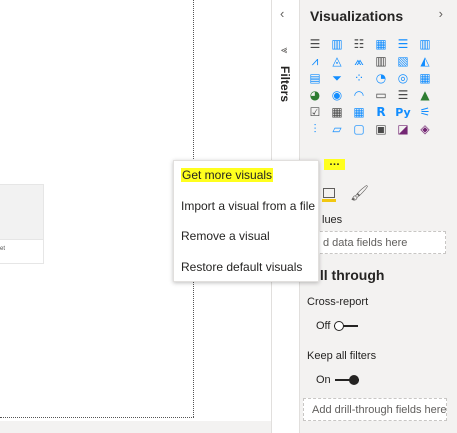  Describe the element at coordinates (323, 326) in the screenshot. I see `cross-report-state: Off` at that location.